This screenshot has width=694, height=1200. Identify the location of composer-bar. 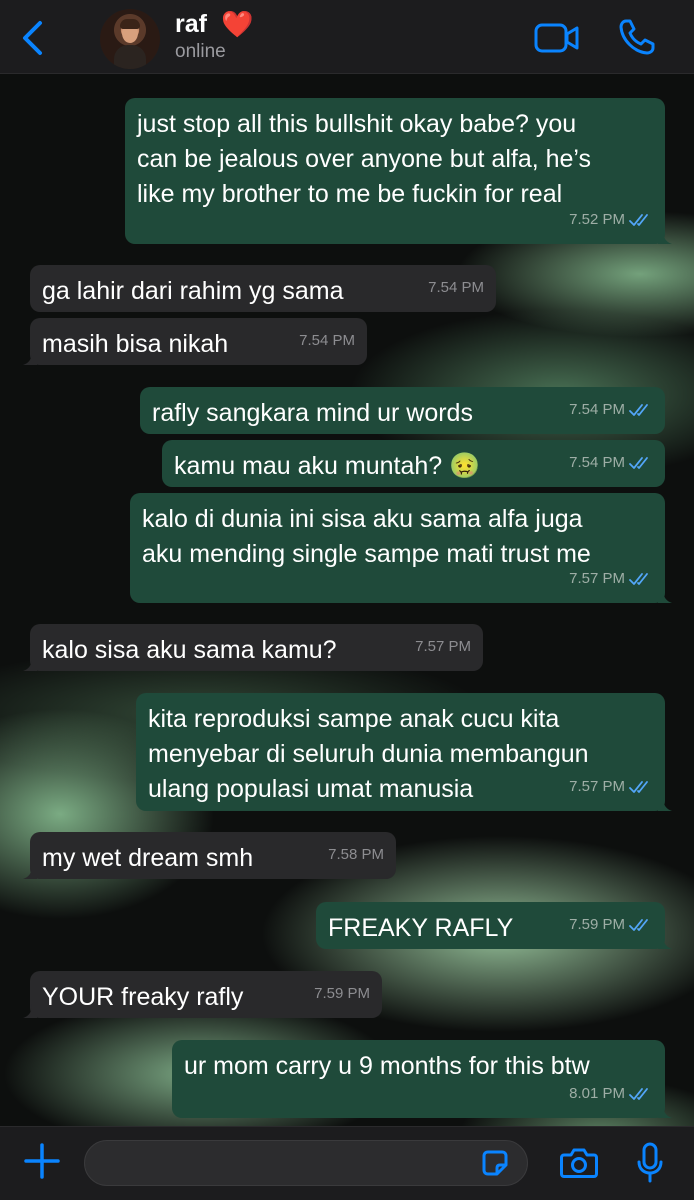
(347, 1163).